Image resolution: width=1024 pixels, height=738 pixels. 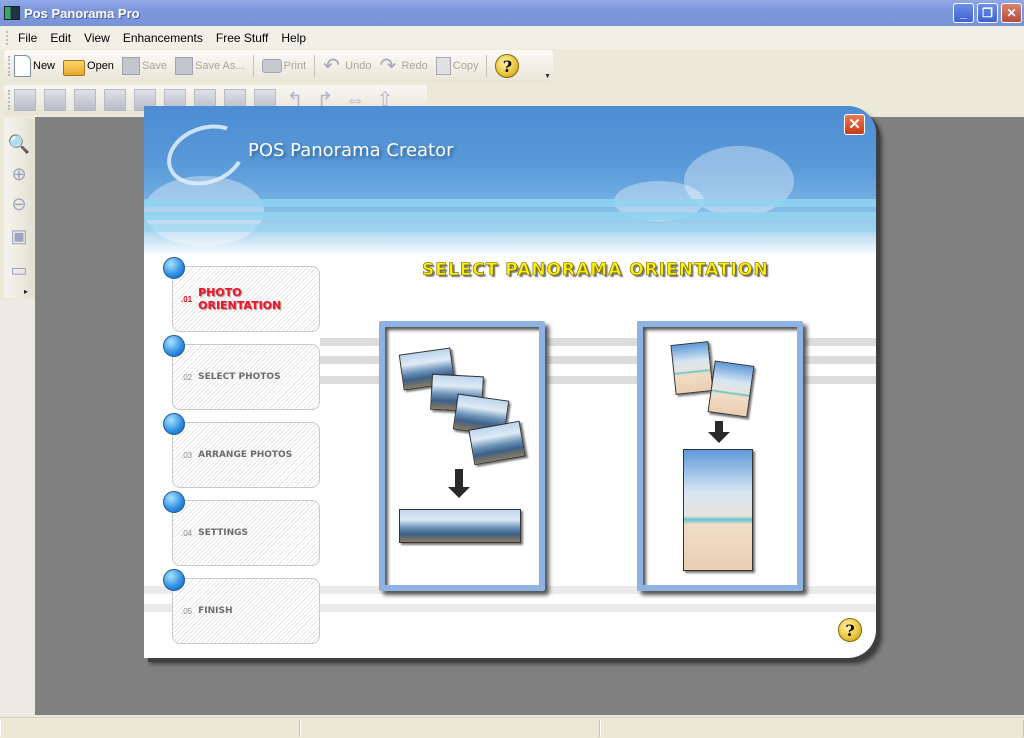 What do you see at coordinates (85, 100) in the screenshot?
I see `levels-icon` at bounding box center [85, 100].